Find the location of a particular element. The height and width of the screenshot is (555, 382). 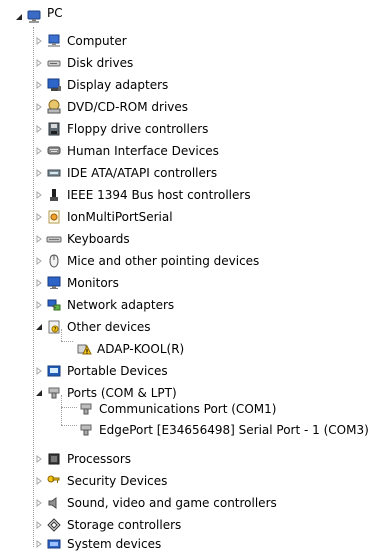

processor-icon is located at coordinates (54, 459).